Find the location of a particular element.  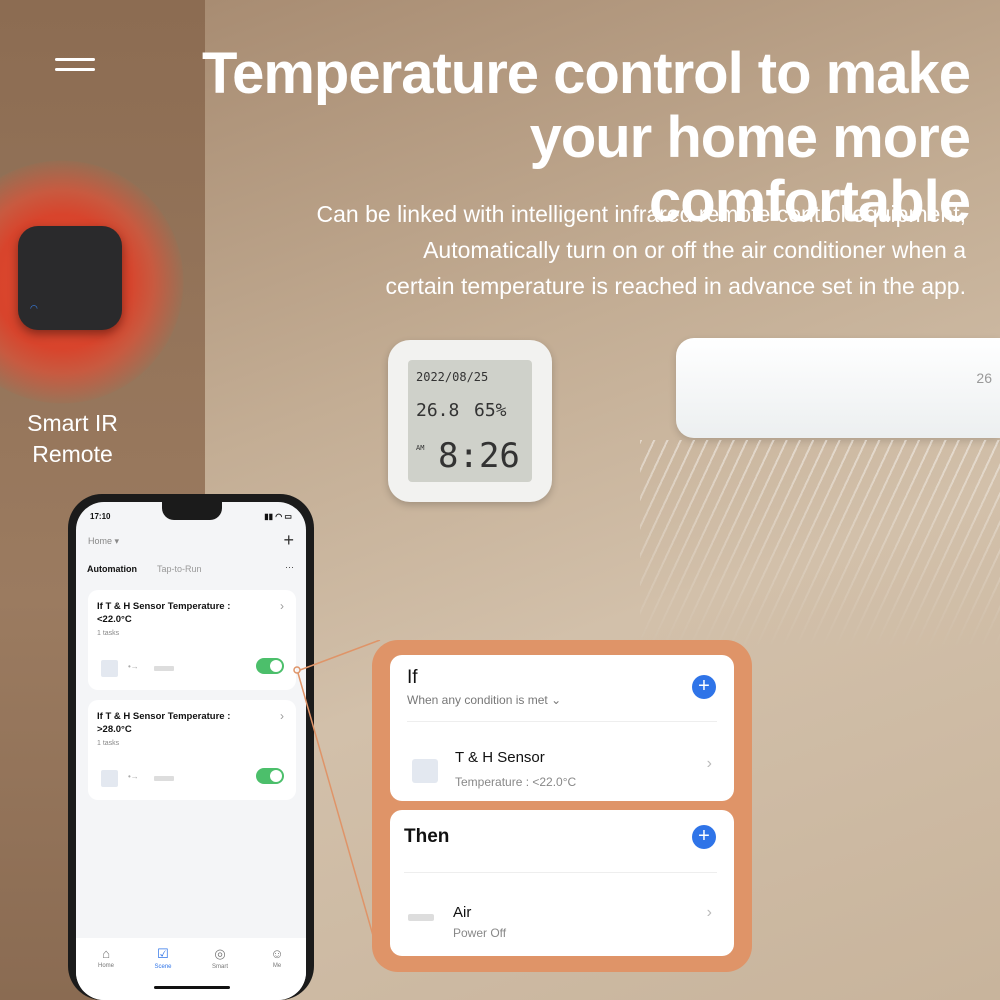

then-title: Then is located at coordinates (427, 836).